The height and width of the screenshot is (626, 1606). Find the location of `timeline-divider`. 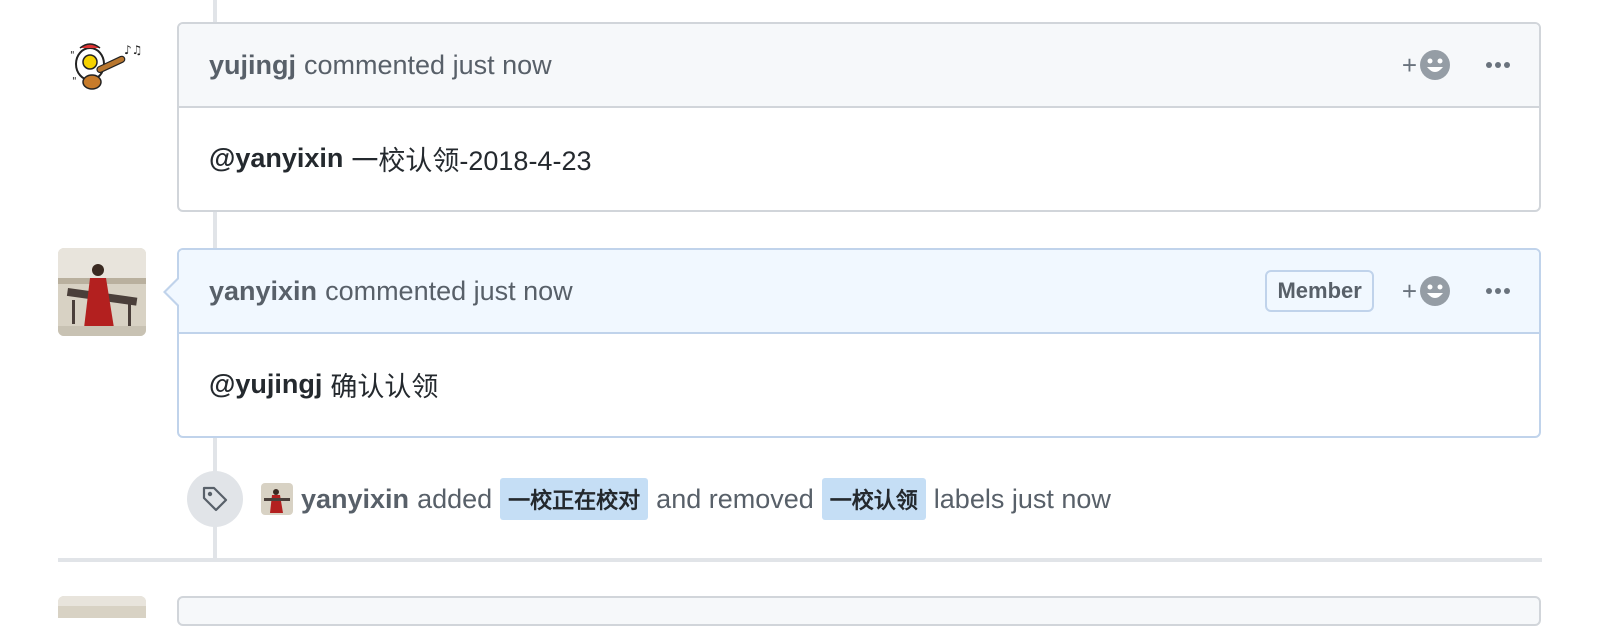

timeline-divider is located at coordinates (800, 560).